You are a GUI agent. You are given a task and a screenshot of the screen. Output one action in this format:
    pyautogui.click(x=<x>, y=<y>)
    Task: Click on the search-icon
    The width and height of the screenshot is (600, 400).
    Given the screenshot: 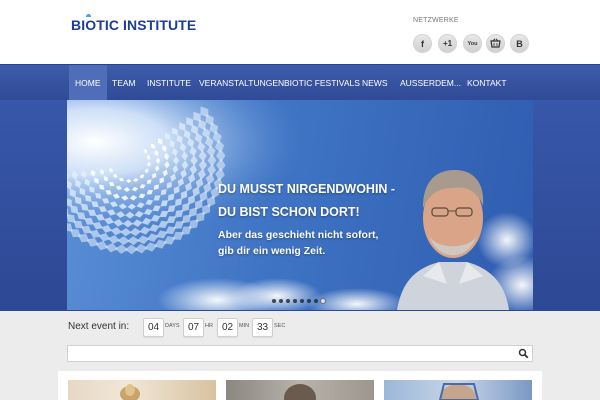 What is the action you would take?
    pyautogui.click(x=523, y=353)
    